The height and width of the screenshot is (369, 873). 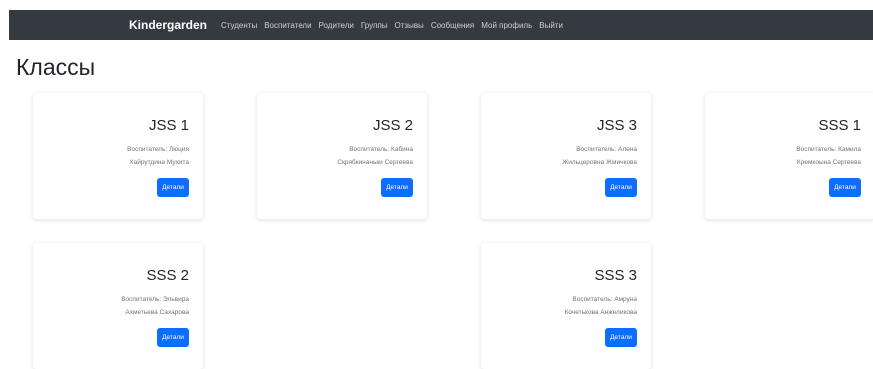 I want to click on class-teacher: Воспитатель: Эльвира Ахметьева Сахарова, so click(x=115, y=306).